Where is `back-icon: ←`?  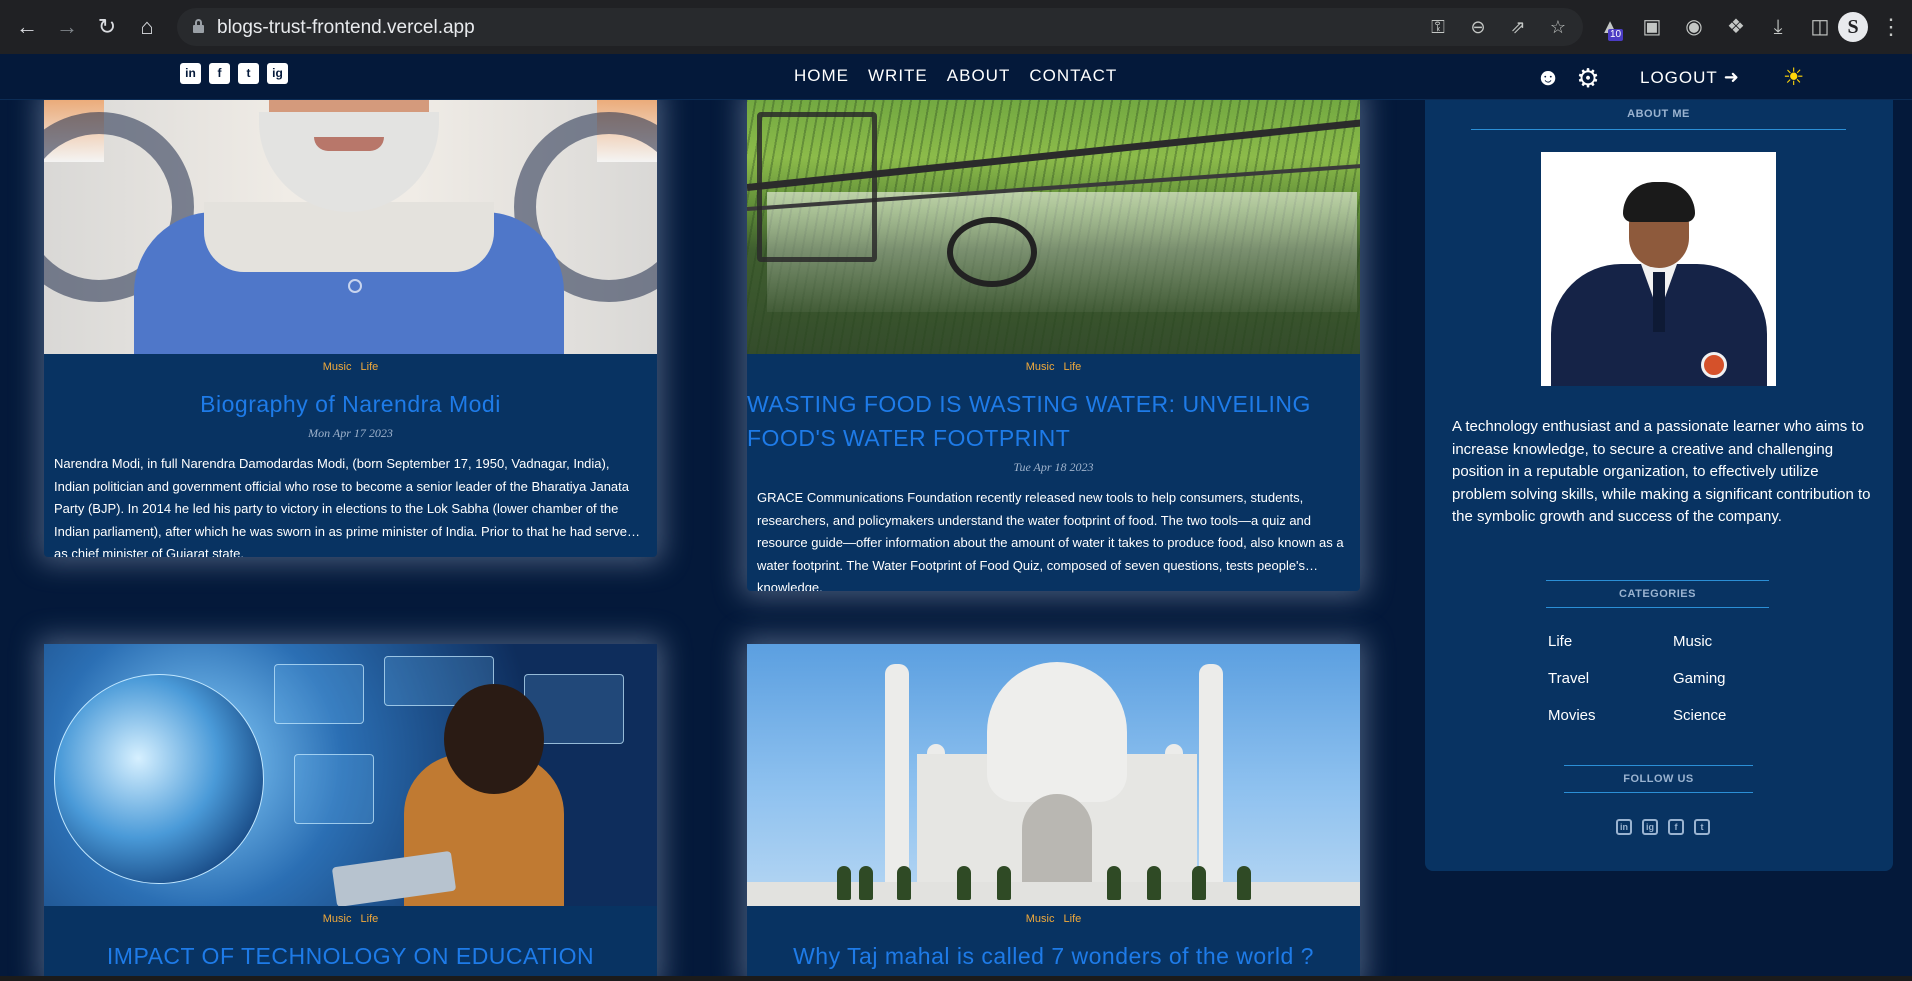
back-icon: ← is located at coordinates (27, 27).